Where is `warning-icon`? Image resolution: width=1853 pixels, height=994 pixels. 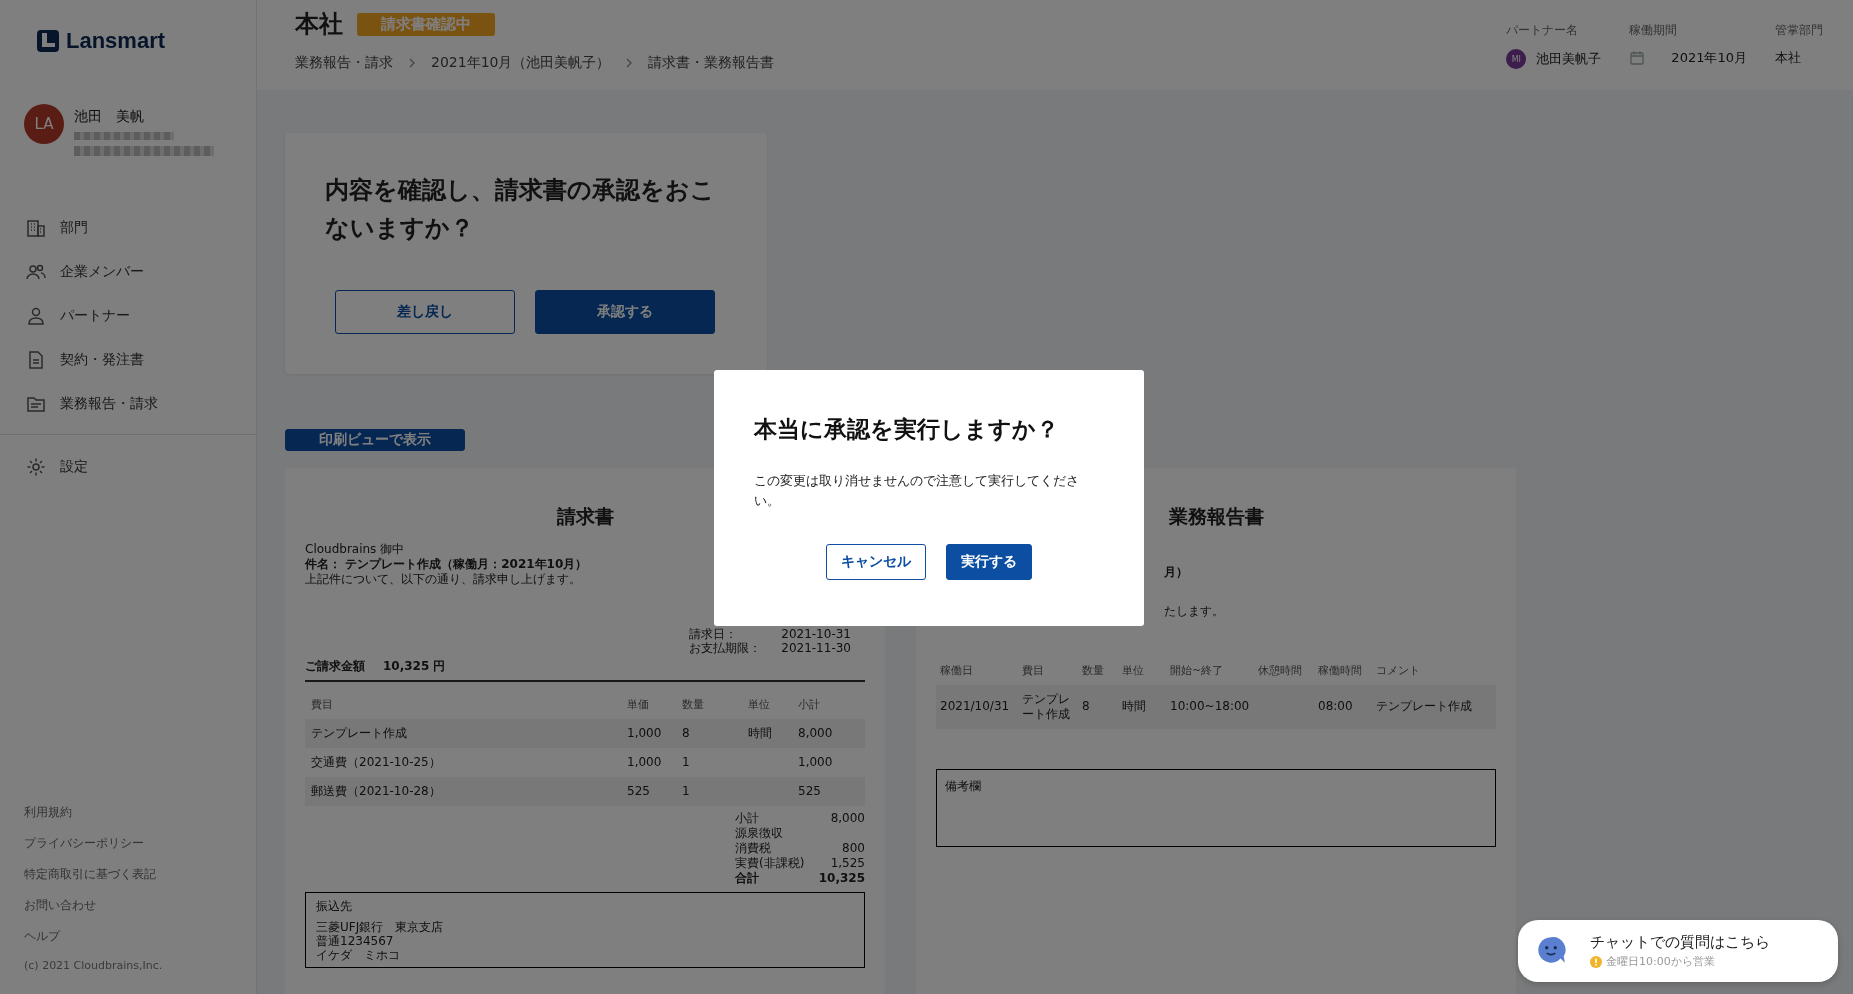 warning-icon is located at coordinates (1596, 961).